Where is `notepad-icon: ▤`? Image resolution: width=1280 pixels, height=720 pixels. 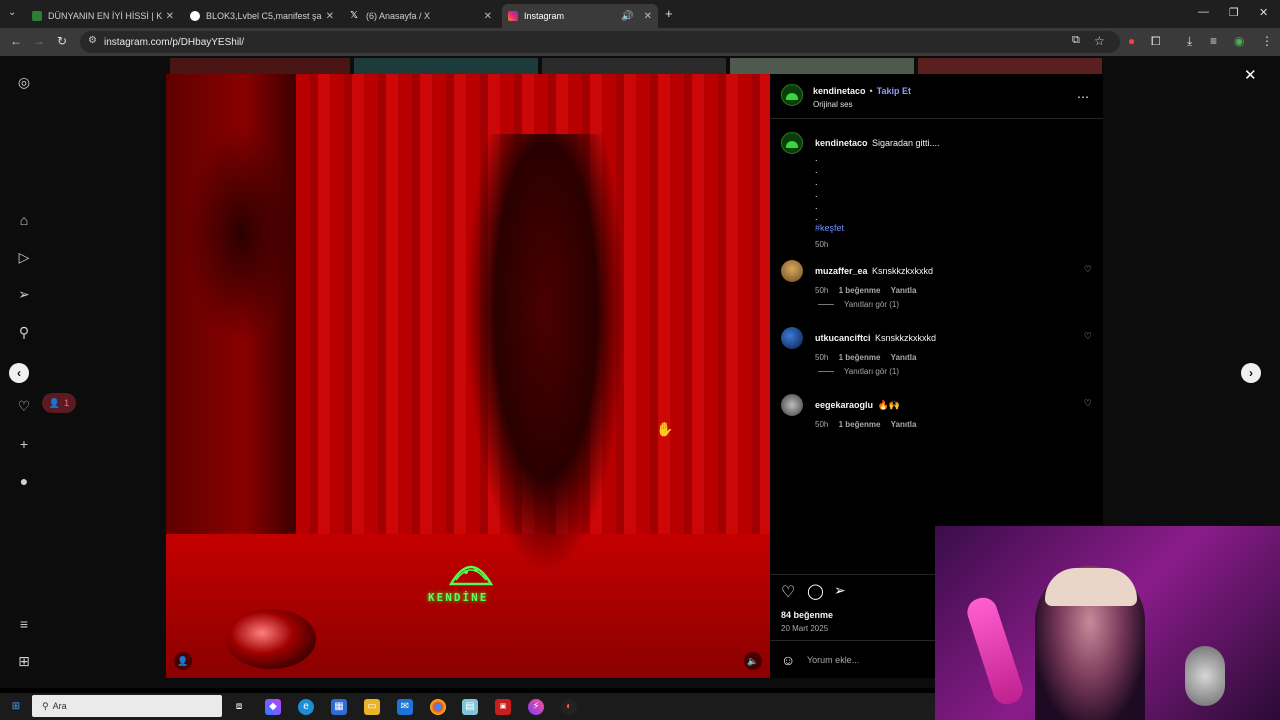 notepad-icon: ▤ is located at coordinates (470, 707).